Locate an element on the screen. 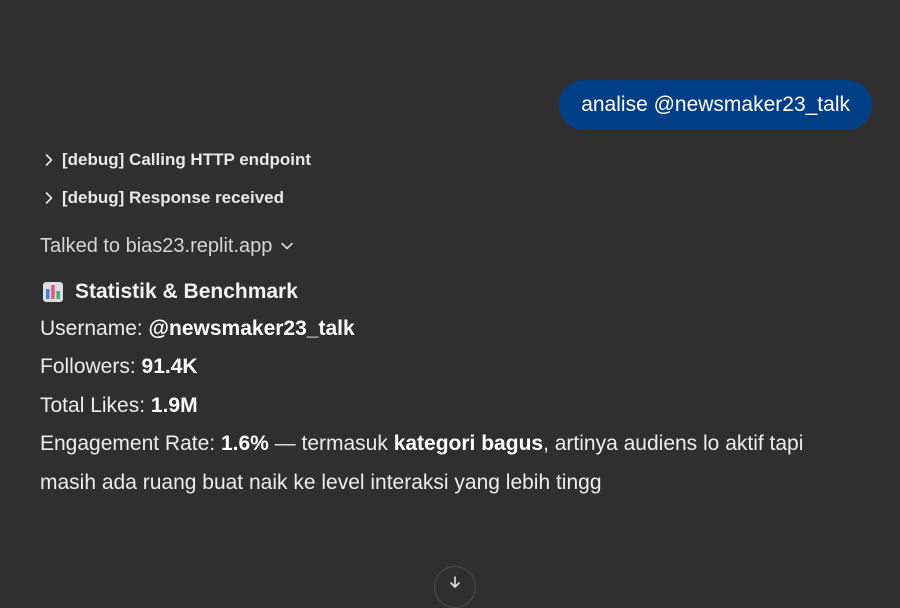 The image size is (900, 608). debug-step-response-received: [debug] Response received is located at coordinates (164, 198).